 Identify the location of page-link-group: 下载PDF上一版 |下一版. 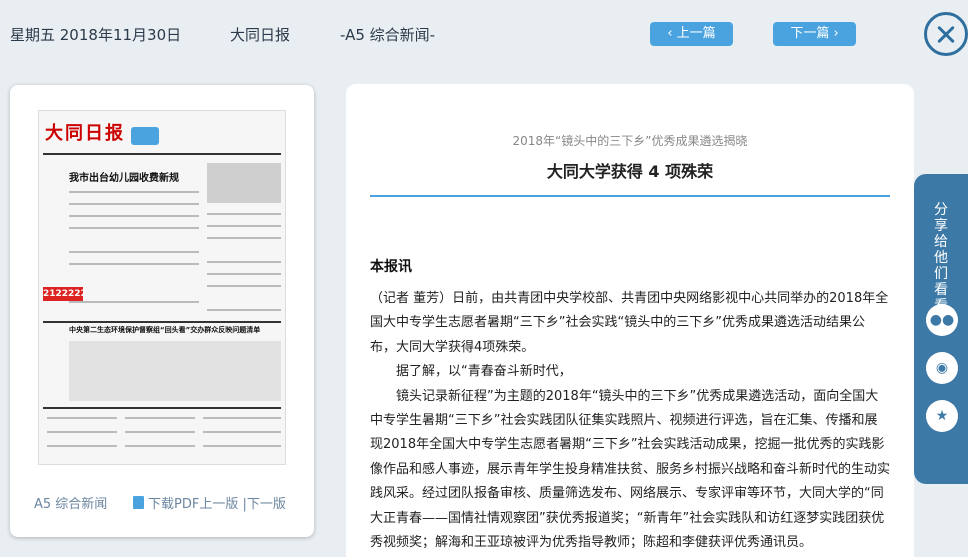
(209, 502).